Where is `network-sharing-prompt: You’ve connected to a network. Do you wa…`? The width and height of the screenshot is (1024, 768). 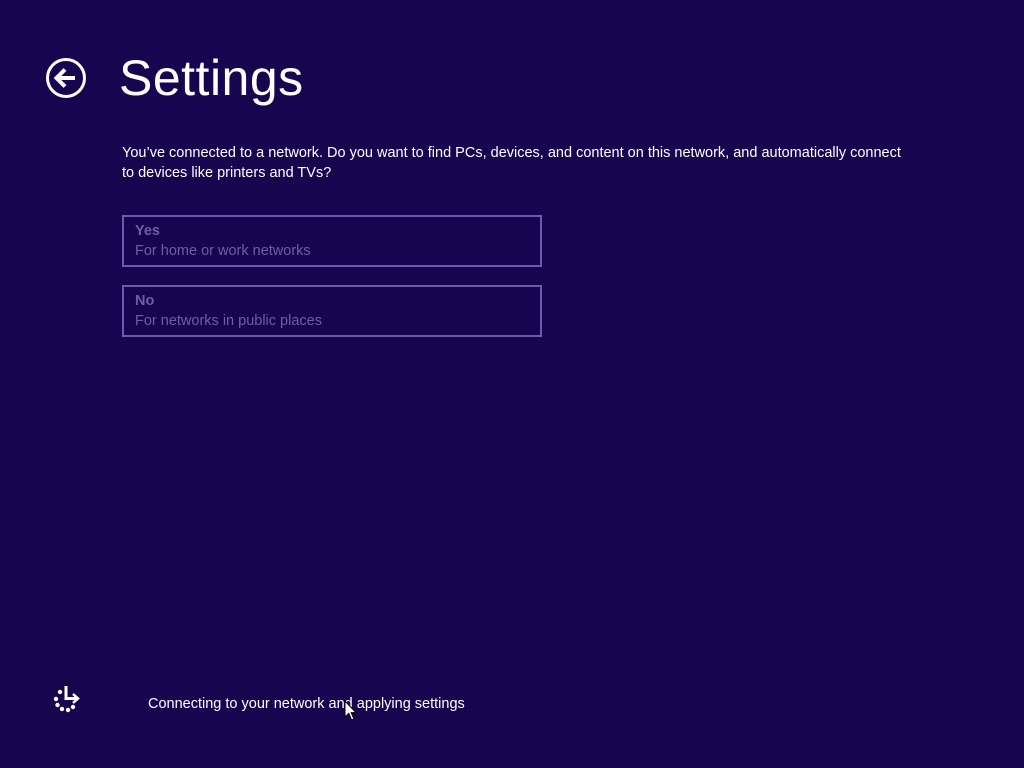
network-sharing-prompt: You’ve connected to a network. Do you wa… is located at coordinates (511, 163).